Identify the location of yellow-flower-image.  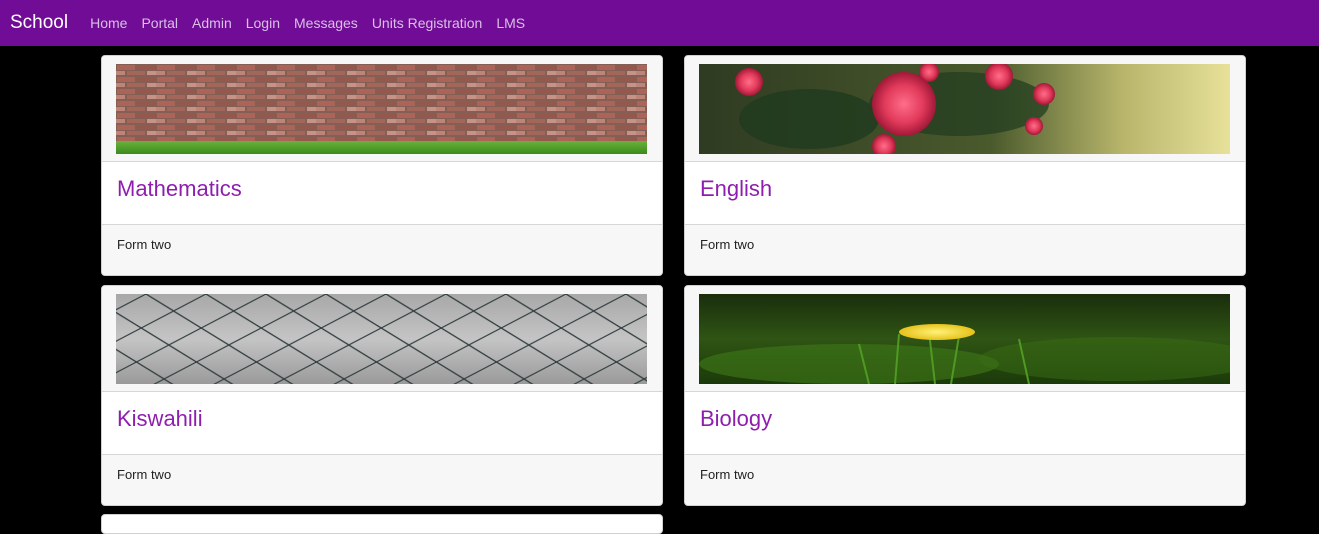
(964, 339).